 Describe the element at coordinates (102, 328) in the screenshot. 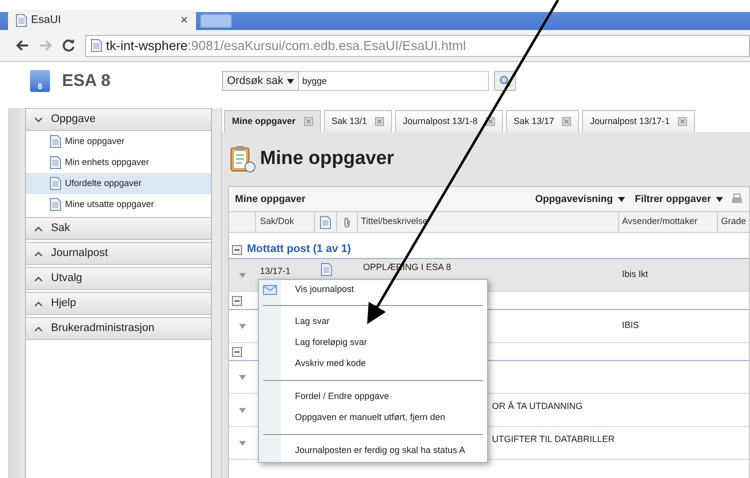

I see `accordion-title: Brukeradministrasjon` at that location.